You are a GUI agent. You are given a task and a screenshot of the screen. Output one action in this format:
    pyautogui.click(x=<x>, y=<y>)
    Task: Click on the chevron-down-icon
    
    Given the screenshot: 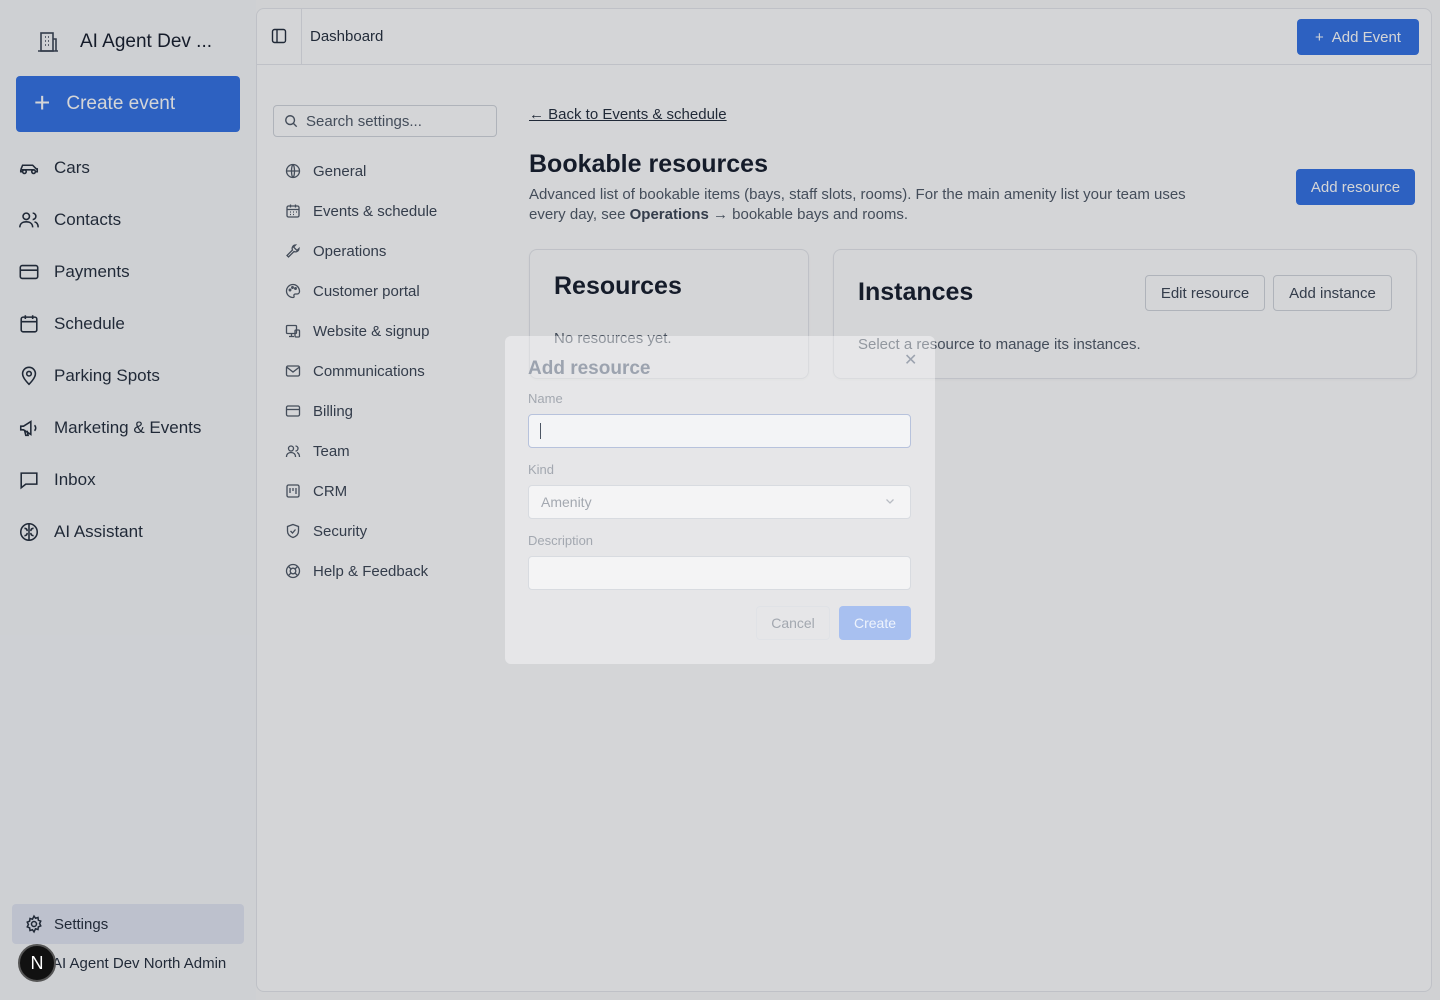 What is the action you would take?
    pyautogui.click(x=890, y=501)
    